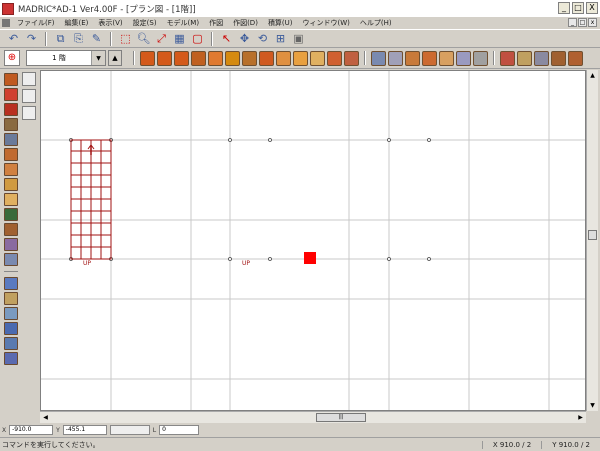  Describe the element at coordinates (446, 58) in the screenshot. I see `model-tool-17-icon` at that location.